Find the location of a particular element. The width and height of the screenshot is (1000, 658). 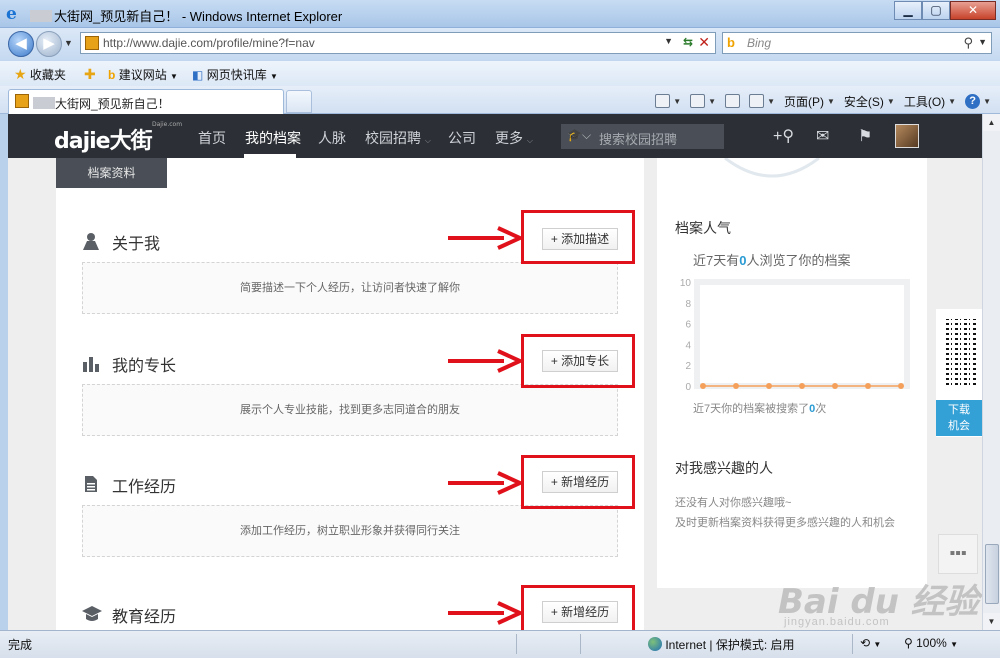

y-tick-label: 10 is located at coordinates (686, 283).